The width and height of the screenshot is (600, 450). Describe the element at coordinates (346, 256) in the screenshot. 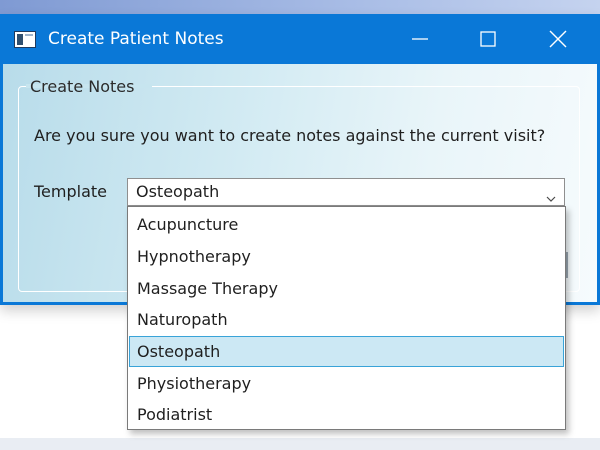

I see `template-option-hypnotherapy: Hypnotherapy` at that location.